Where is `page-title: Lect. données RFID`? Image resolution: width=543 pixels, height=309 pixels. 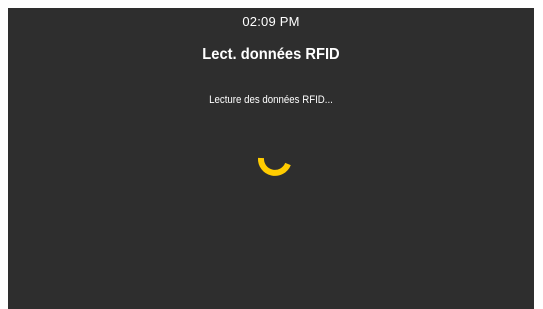
page-title: Lect. données RFID is located at coordinates (271, 54).